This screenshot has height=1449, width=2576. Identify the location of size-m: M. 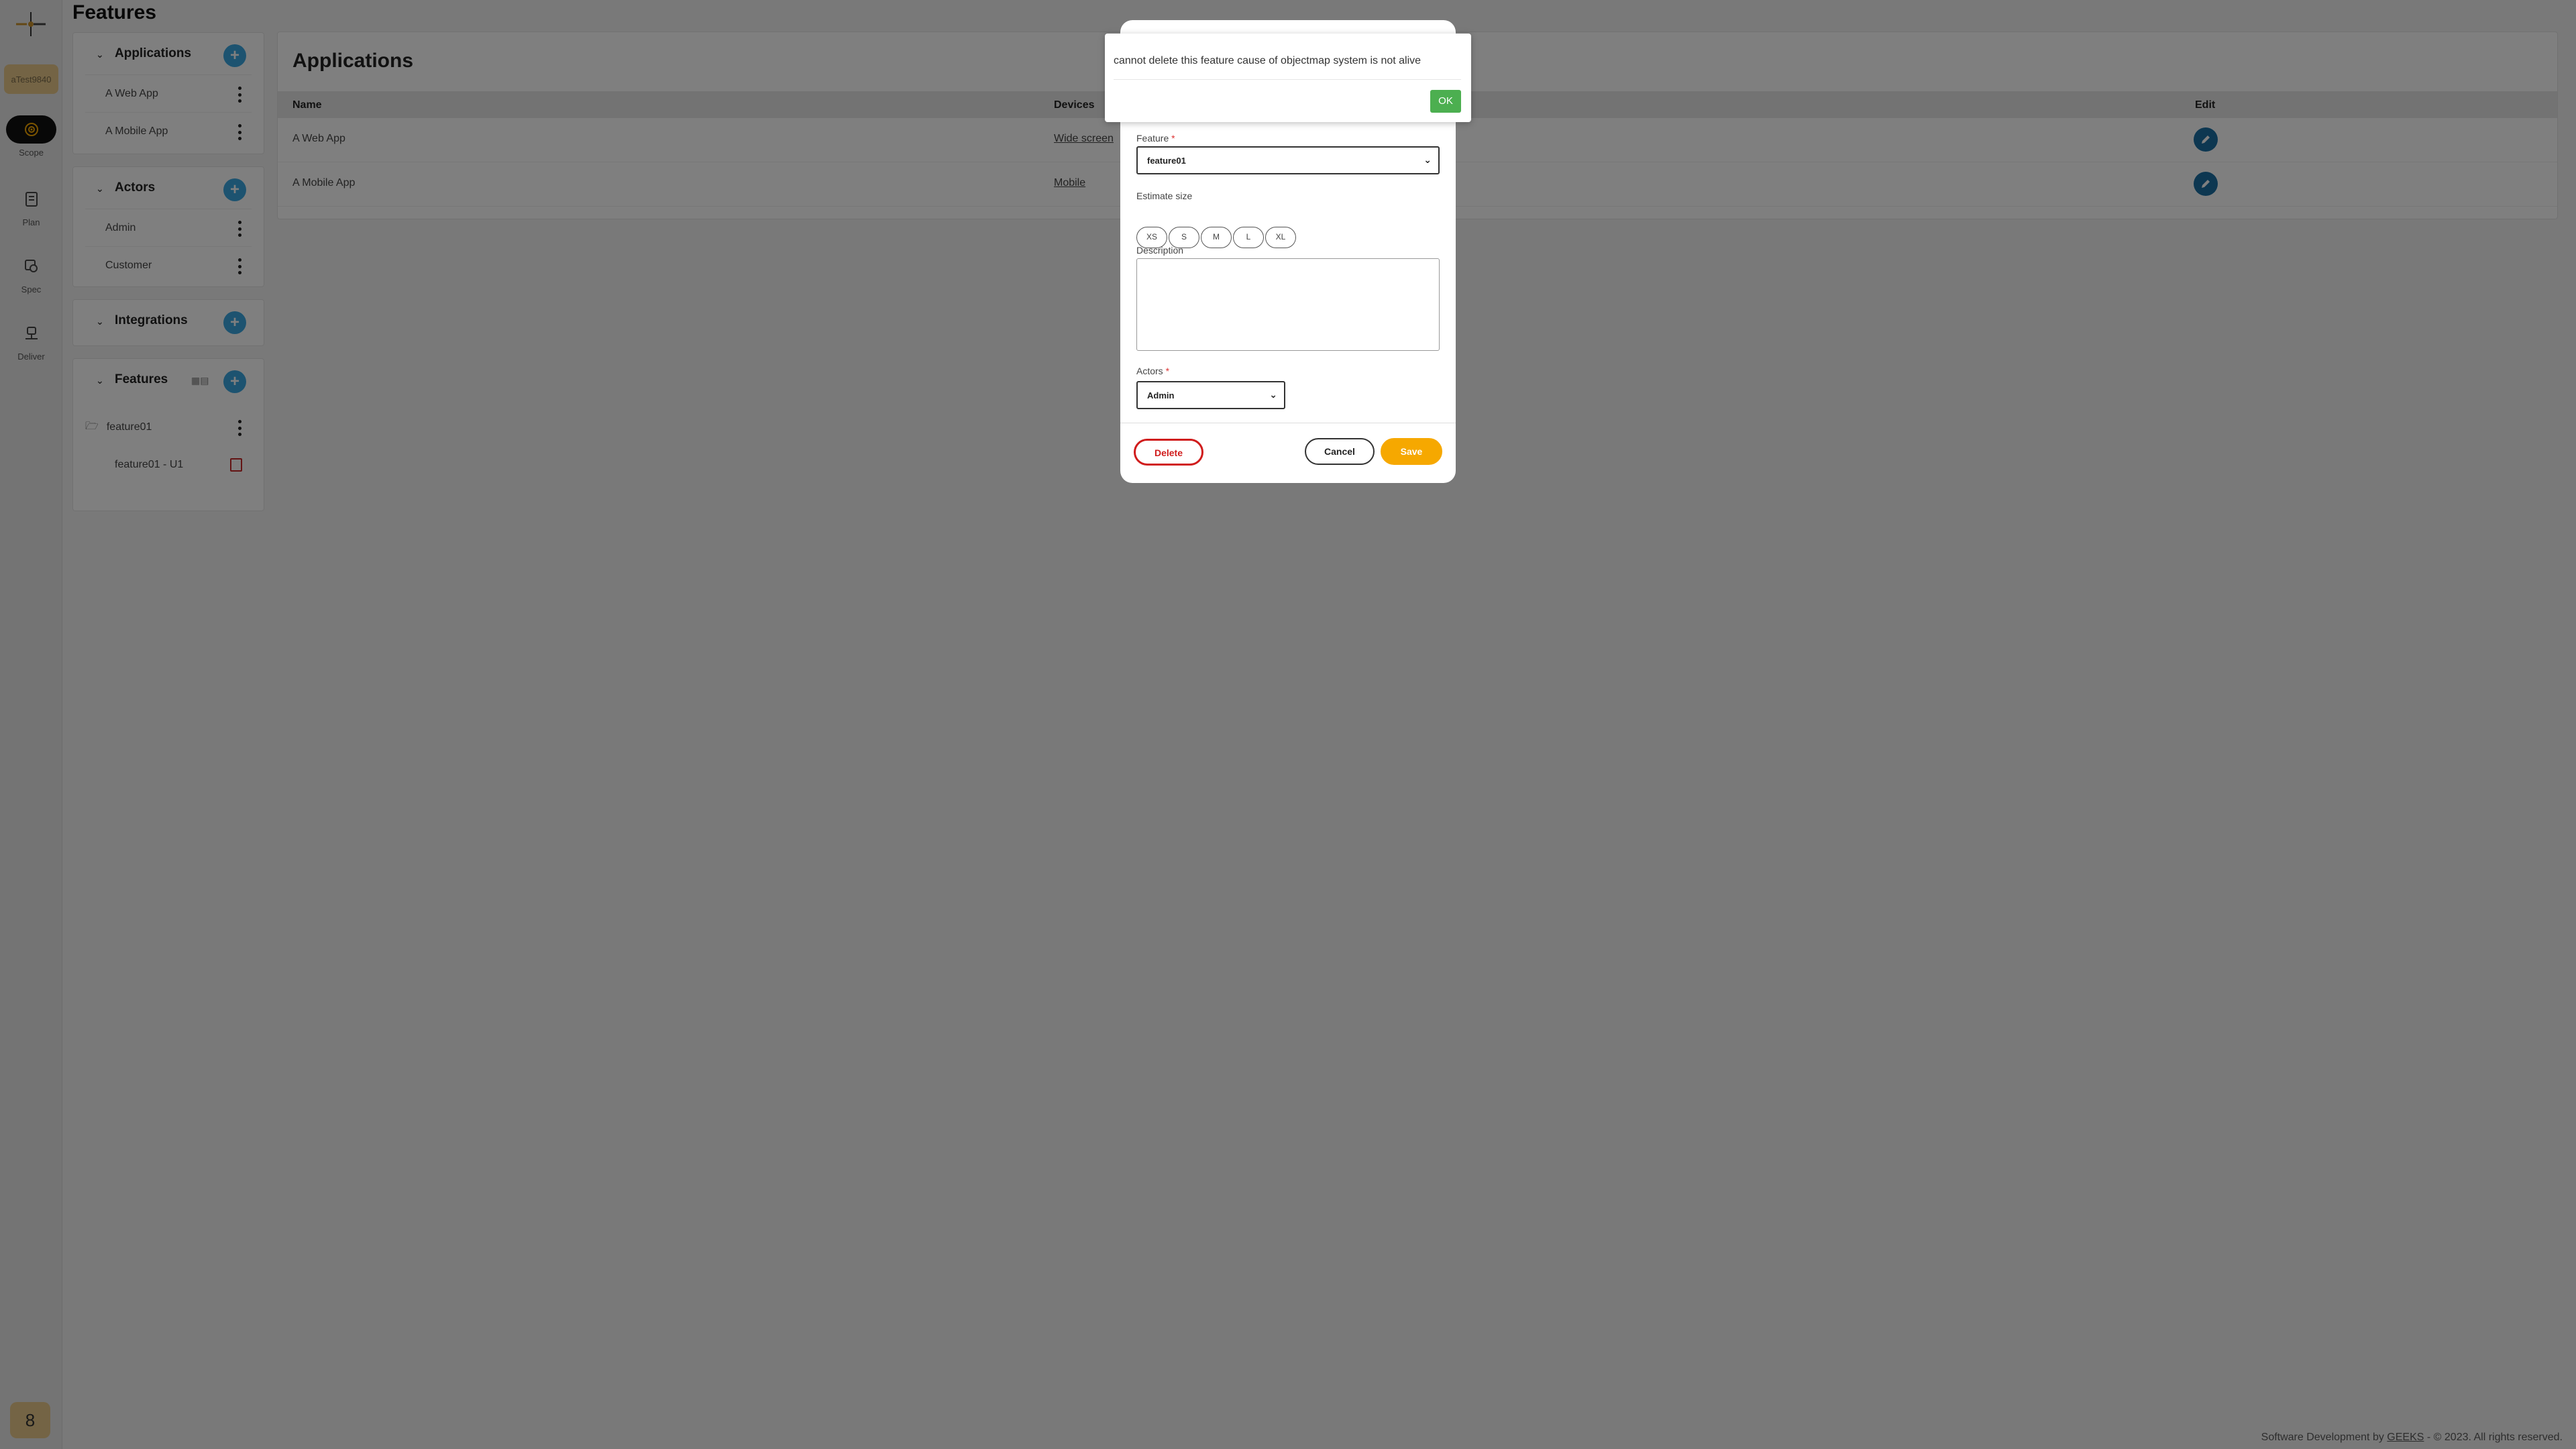
(1216, 237).